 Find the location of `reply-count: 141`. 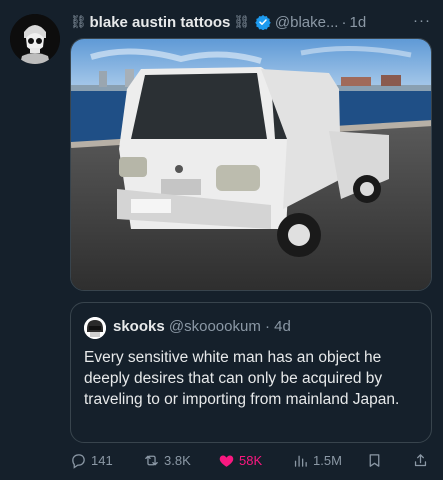

reply-count: 141 is located at coordinates (102, 460).